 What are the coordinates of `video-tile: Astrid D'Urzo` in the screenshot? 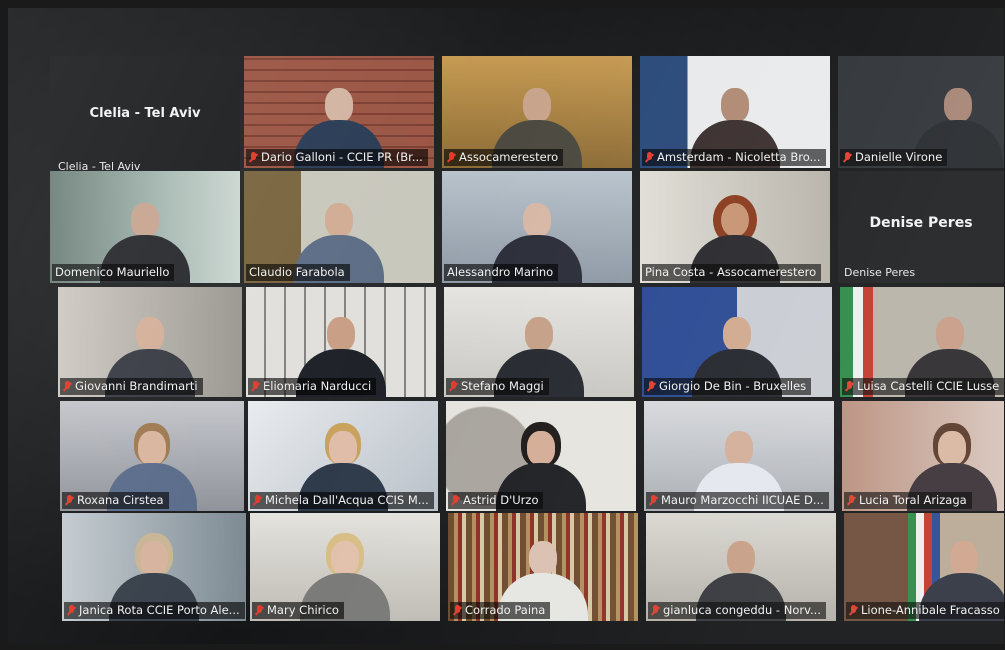 It's located at (541, 456).